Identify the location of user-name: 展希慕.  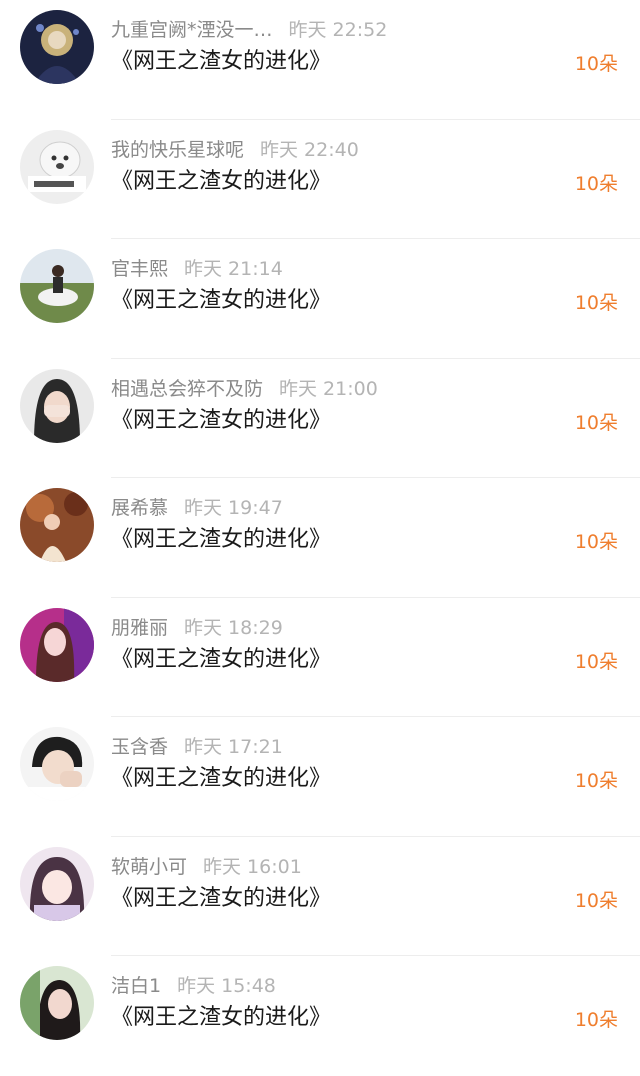
(139, 508).